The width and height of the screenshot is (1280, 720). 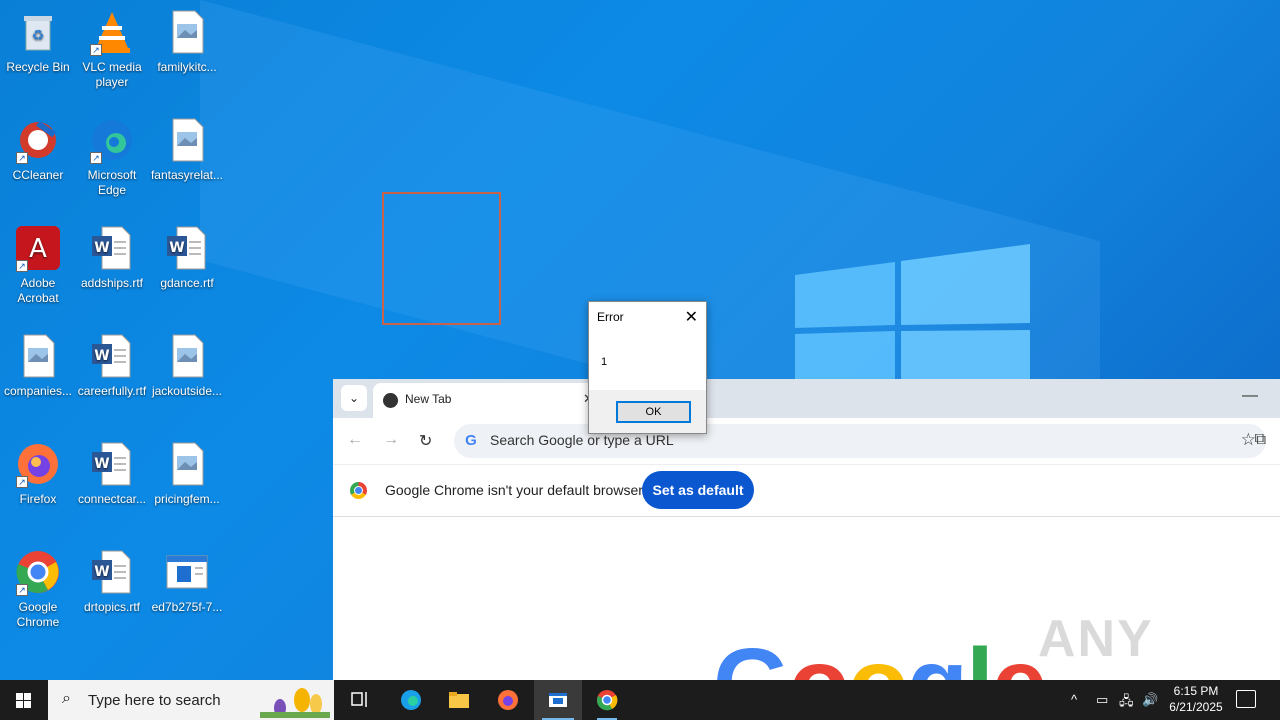 What do you see at coordinates (112, 32) in the screenshot?
I see `vlc-icon: ↗` at bounding box center [112, 32].